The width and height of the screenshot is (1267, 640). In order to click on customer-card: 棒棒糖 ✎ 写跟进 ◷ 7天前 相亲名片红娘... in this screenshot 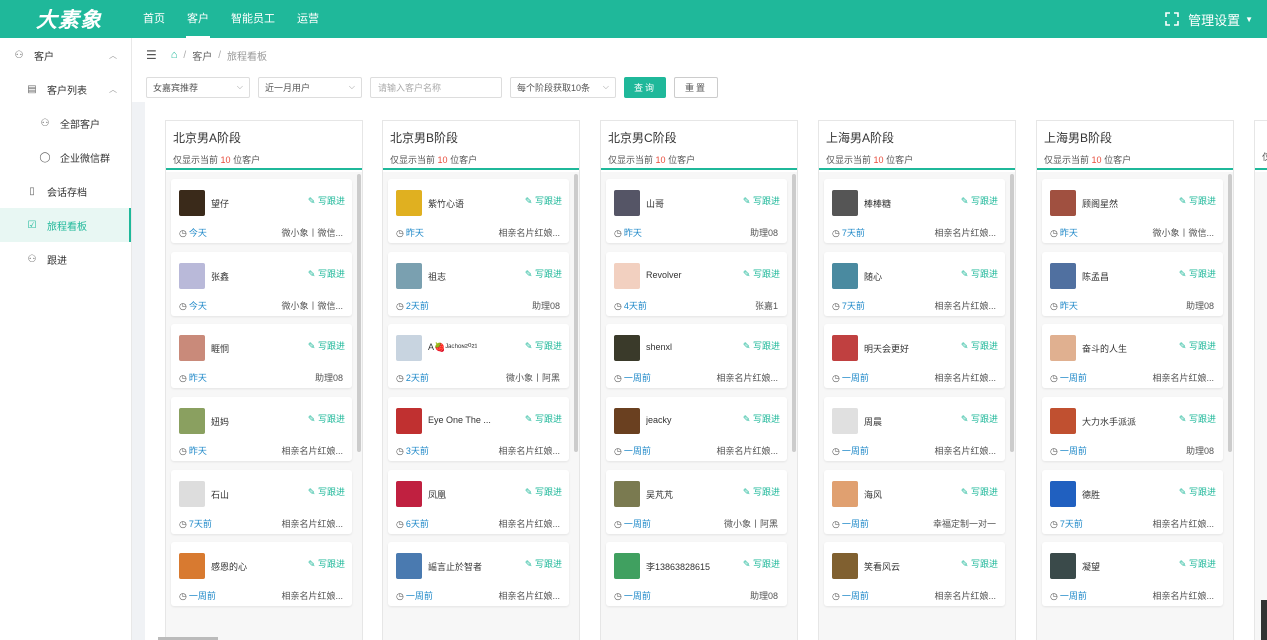, I will do `click(914, 211)`.